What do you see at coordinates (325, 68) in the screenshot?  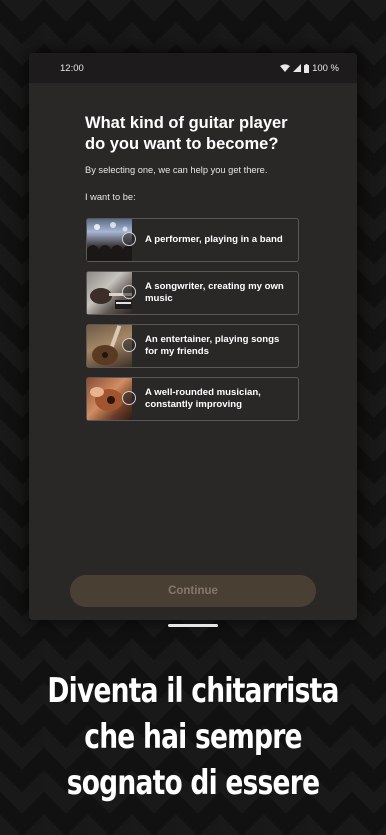 I see `battery-percentage: 100 %` at bounding box center [325, 68].